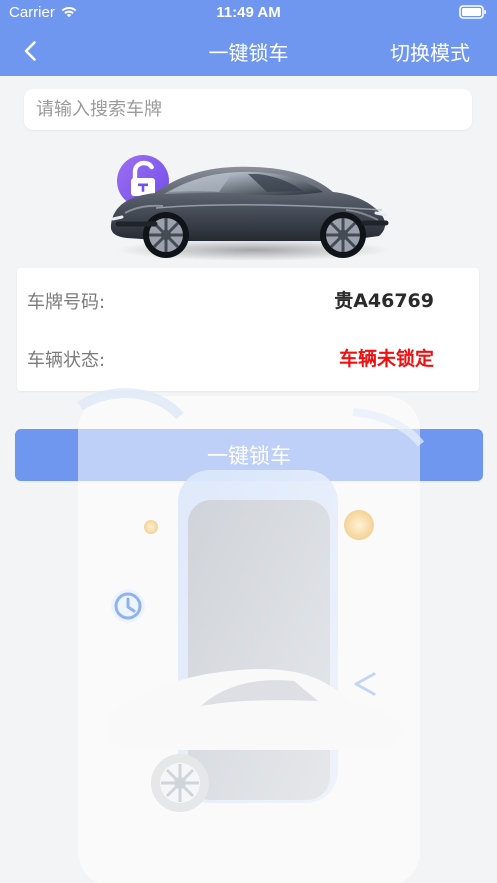 The image size is (497, 883). I want to click on plate-search-input, so click(248, 109).